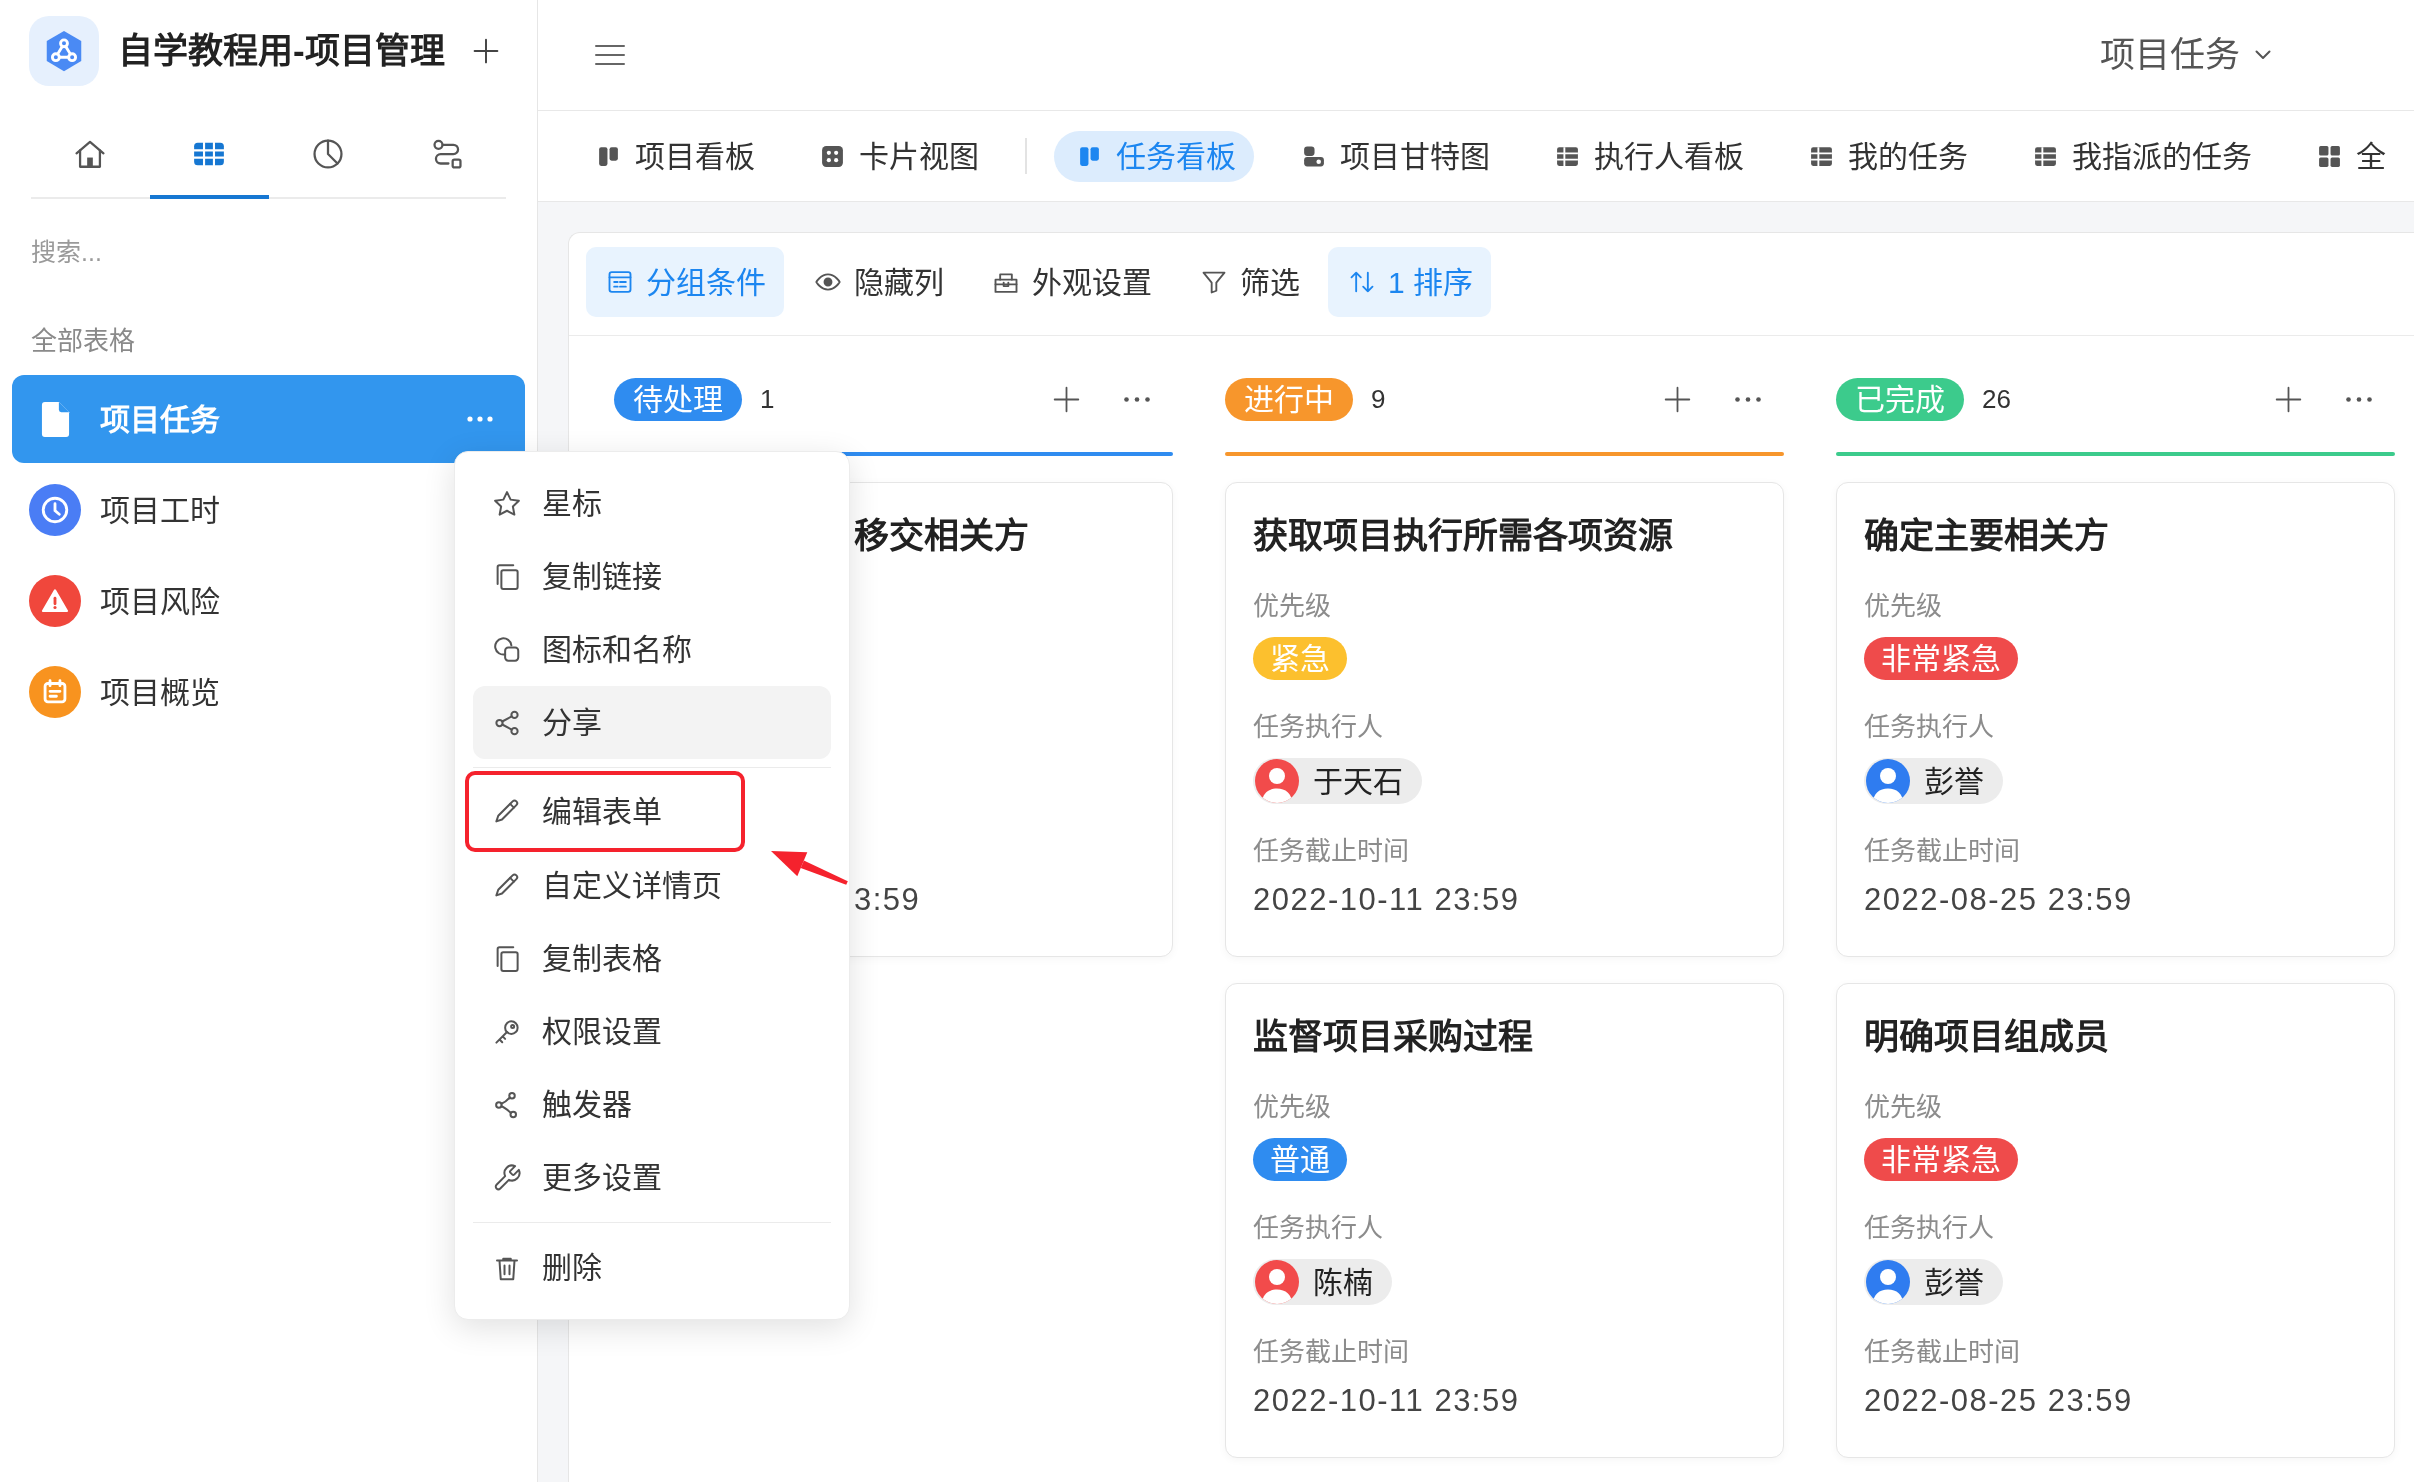 This screenshot has height=1482, width=2414. I want to click on view-tab: 项目看板, so click(673, 156).